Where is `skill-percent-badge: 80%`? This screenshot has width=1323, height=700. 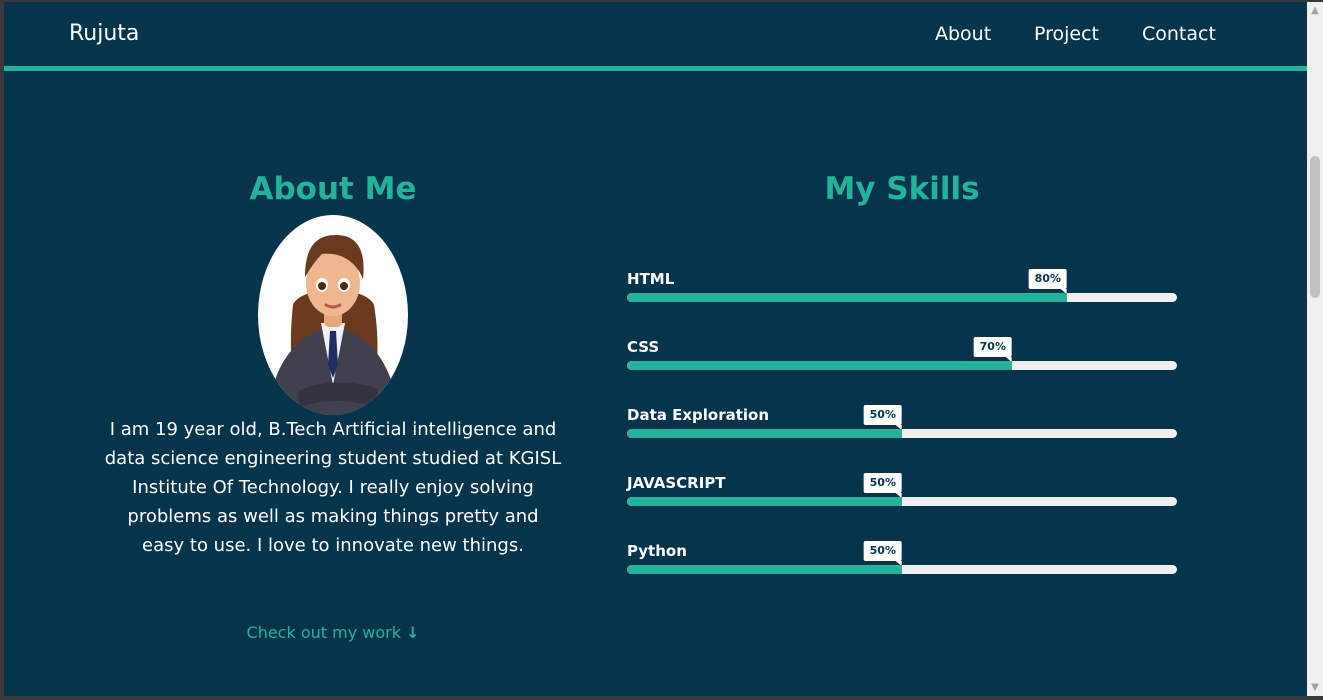
skill-percent-badge: 80% is located at coordinates (1048, 281).